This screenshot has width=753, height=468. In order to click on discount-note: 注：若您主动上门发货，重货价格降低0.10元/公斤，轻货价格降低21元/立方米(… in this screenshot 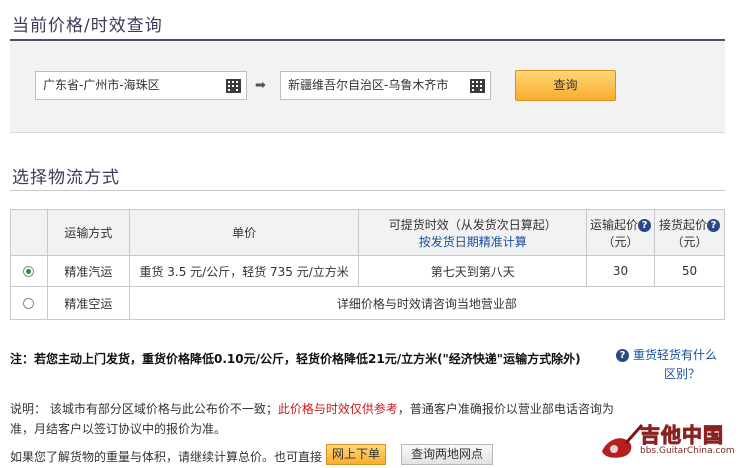, I will do `click(295, 359)`.